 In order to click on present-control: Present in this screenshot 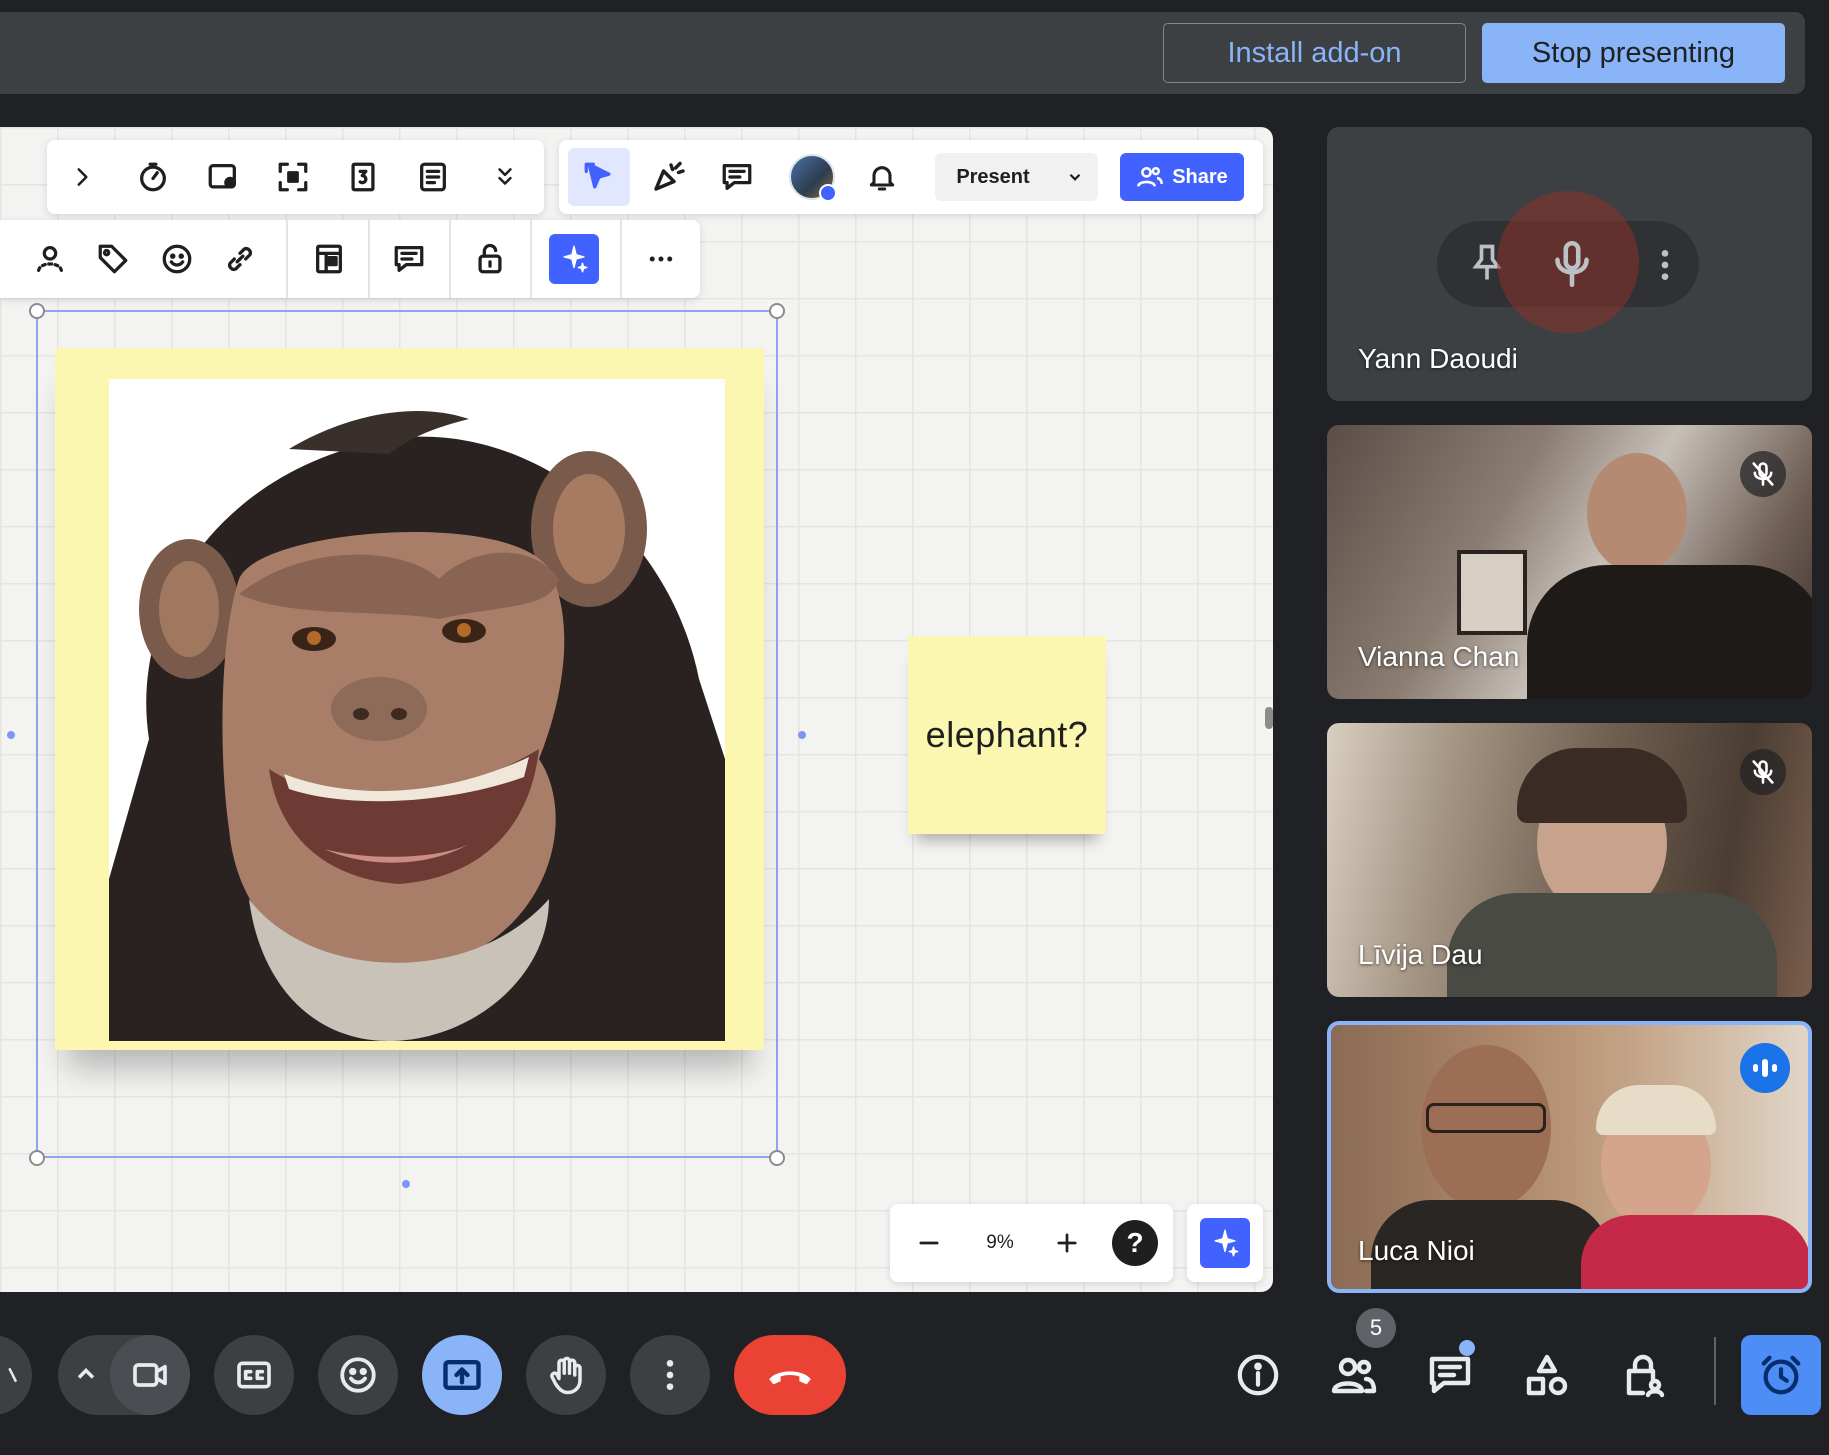, I will do `click(1016, 177)`.